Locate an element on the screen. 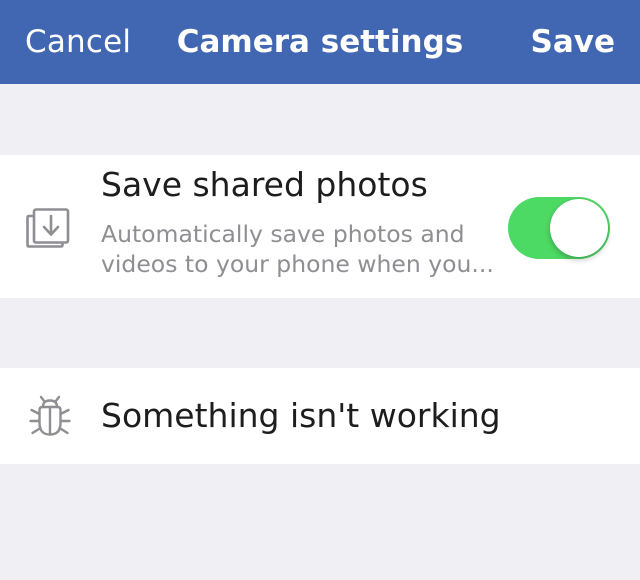 Image resolution: width=640 pixels, height=580 pixels. save-shared-photos-toggle is located at coordinates (559, 228).